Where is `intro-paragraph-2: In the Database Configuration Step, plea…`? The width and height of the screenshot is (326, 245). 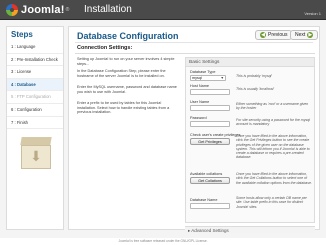
intro-paragraph-2: In the Database Configuration Step, plea… is located at coordinates (121, 73).